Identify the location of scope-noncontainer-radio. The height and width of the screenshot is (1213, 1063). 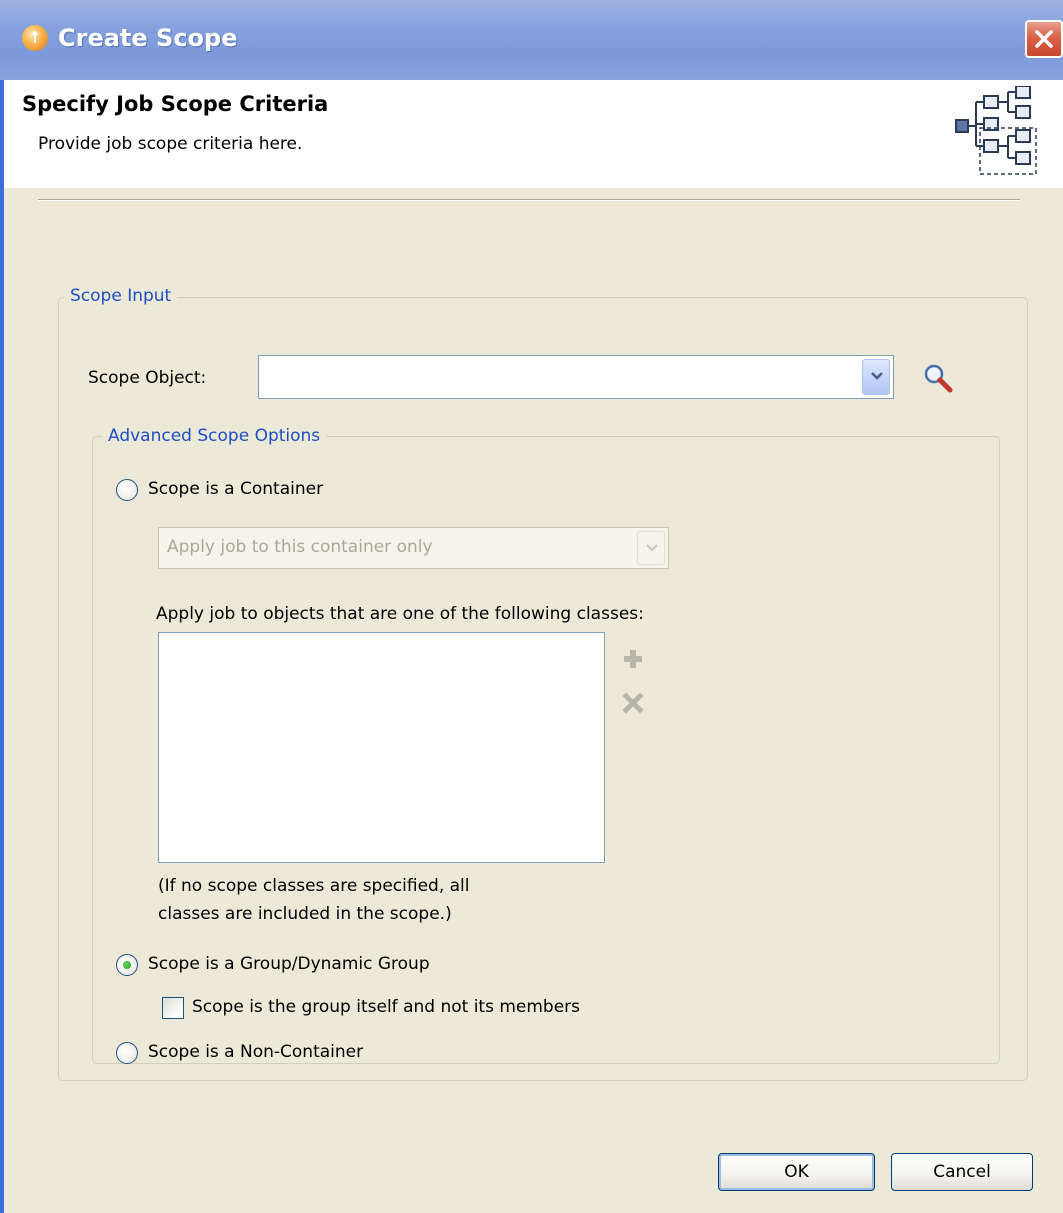
(127, 1053).